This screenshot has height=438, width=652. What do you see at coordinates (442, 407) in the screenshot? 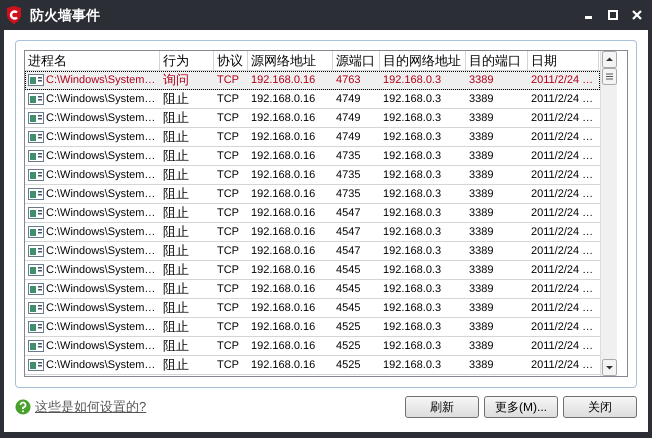
I see `dialog-button: 刷新` at bounding box center [442, 407].